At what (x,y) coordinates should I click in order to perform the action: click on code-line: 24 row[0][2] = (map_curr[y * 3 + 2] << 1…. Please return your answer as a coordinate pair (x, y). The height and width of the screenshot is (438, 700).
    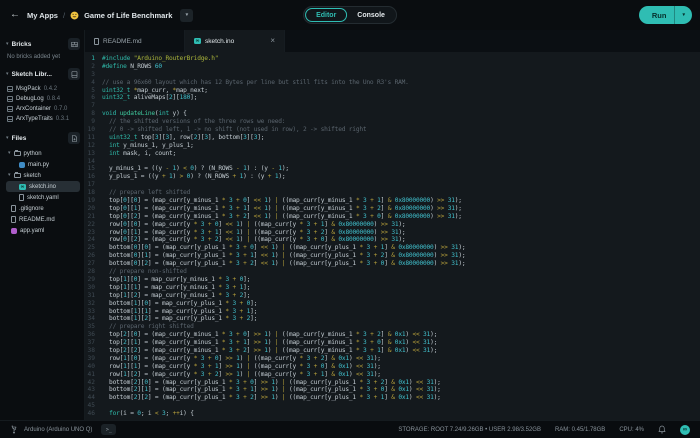
    Looking at the image, I should click on (392, 240).